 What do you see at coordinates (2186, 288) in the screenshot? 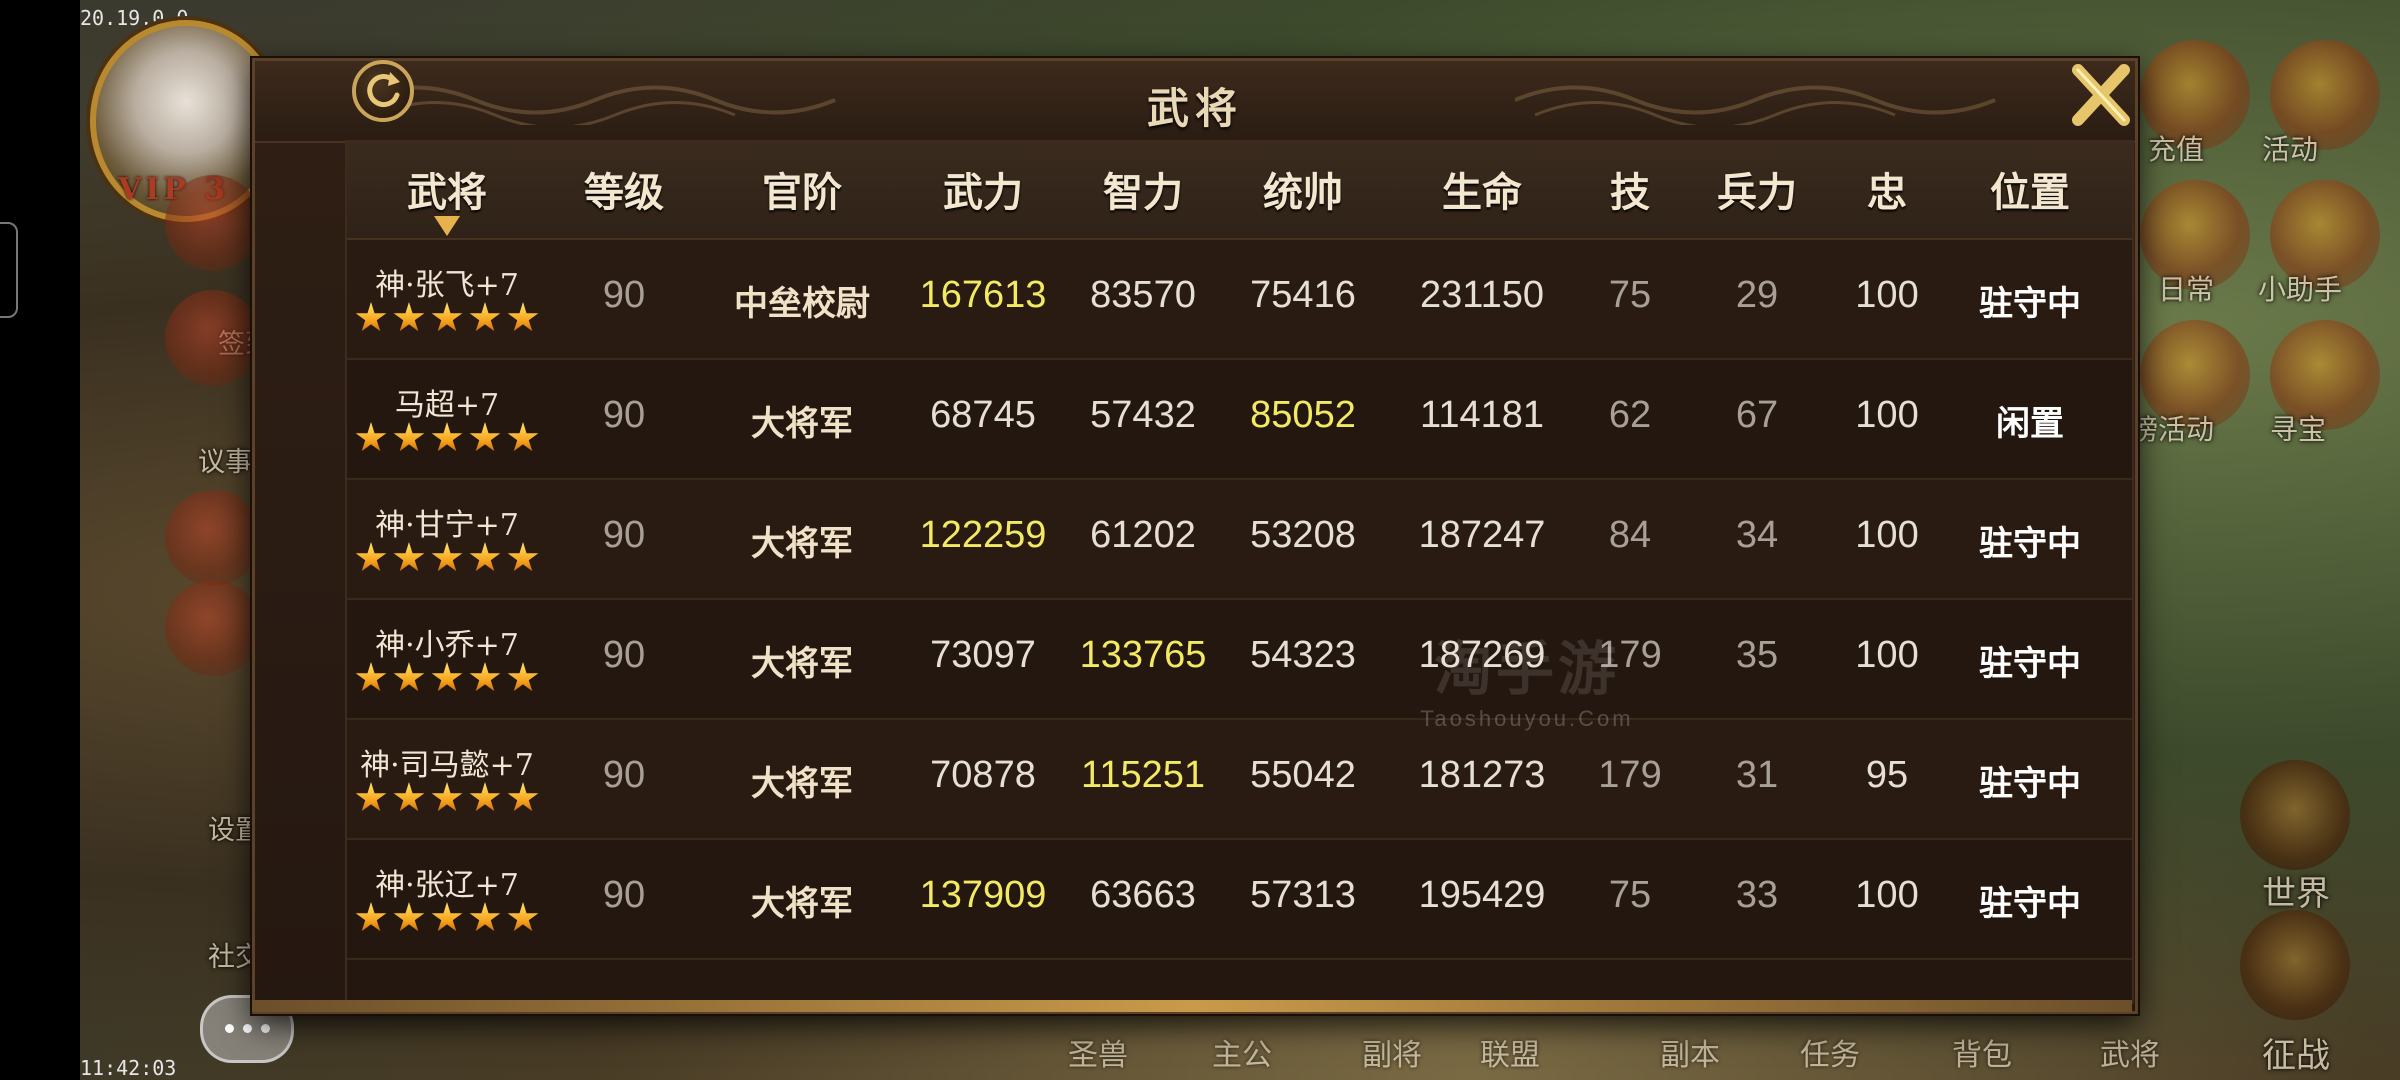
I see `side-label: 日常` at bounding box center [2186, 288].